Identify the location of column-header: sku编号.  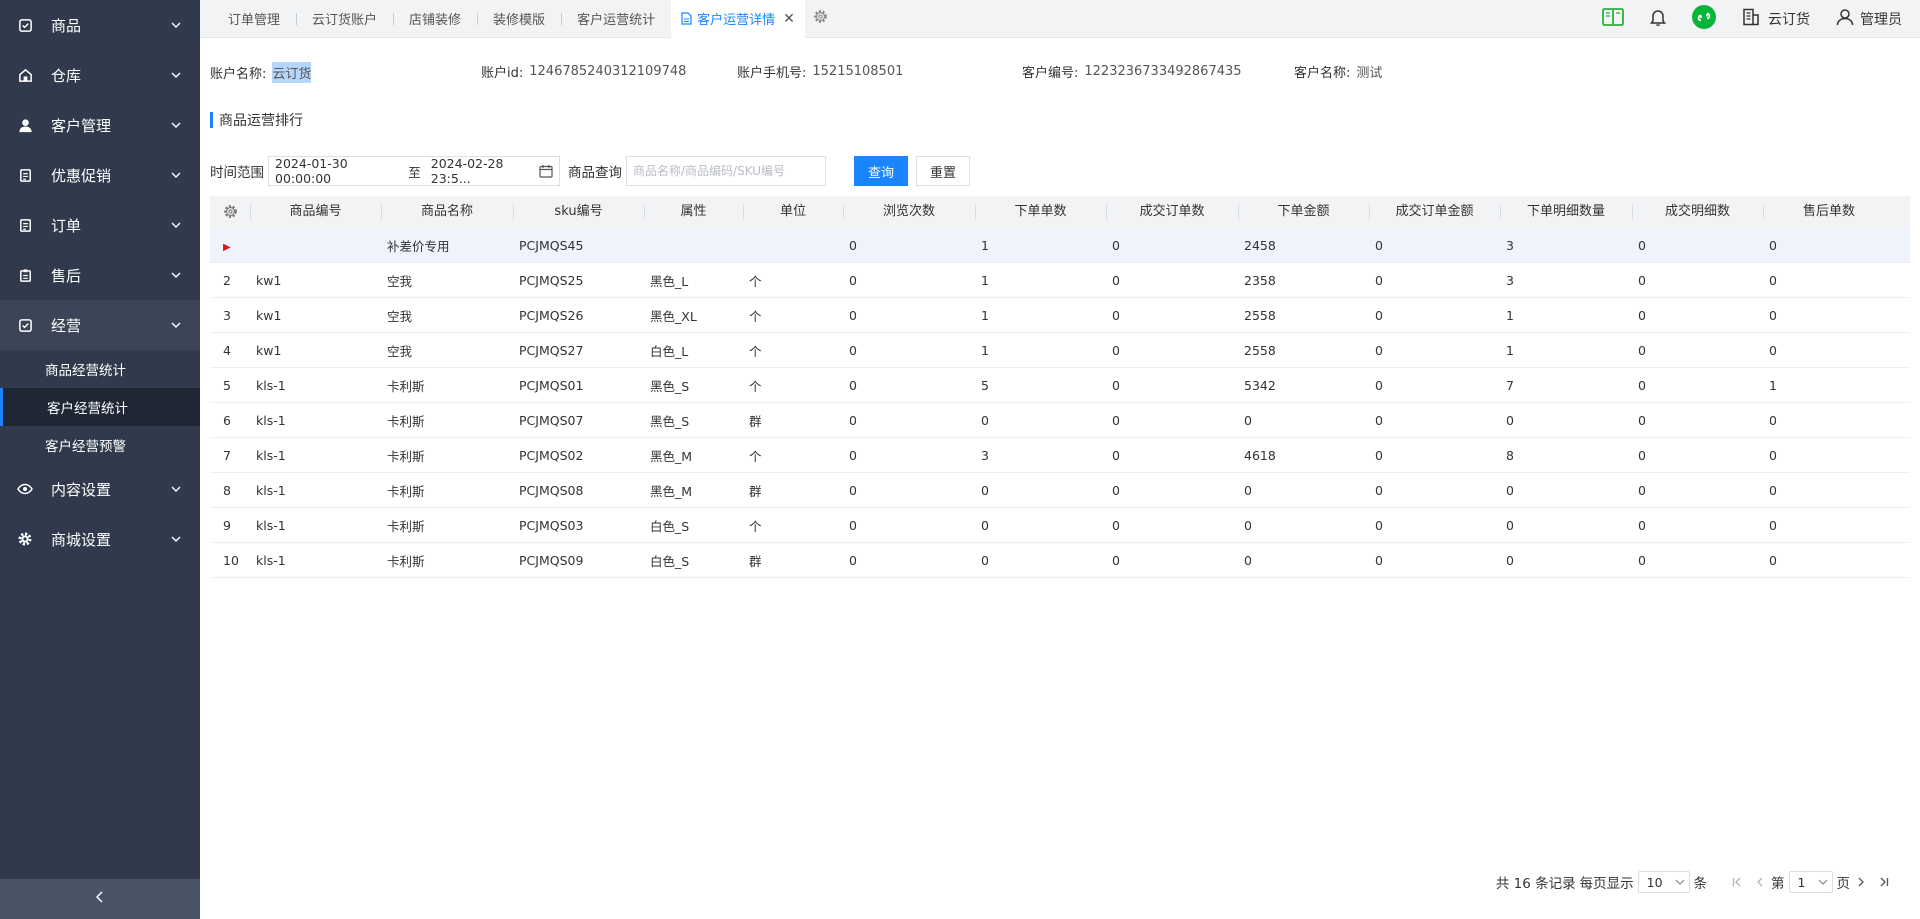
(578, 212).